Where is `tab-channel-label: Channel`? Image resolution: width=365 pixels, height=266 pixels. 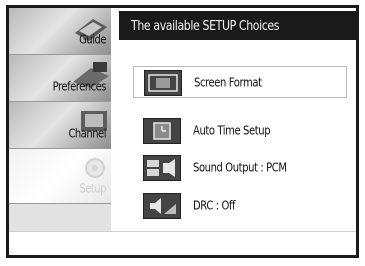
tab-channel-label: Channel is located at coordinates (87, 134).